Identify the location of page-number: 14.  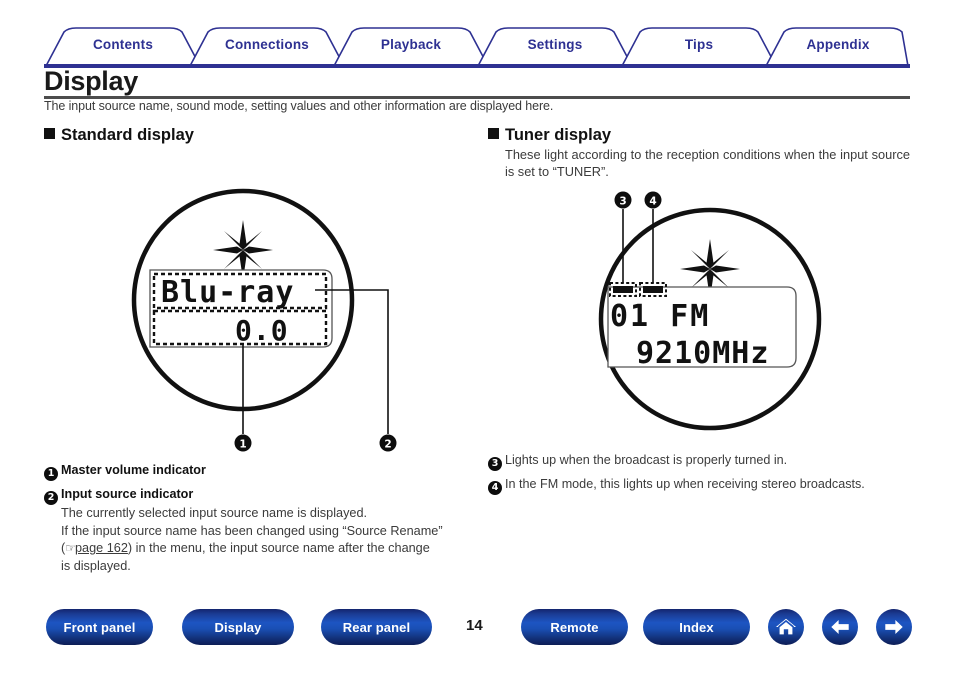
(474, 625).